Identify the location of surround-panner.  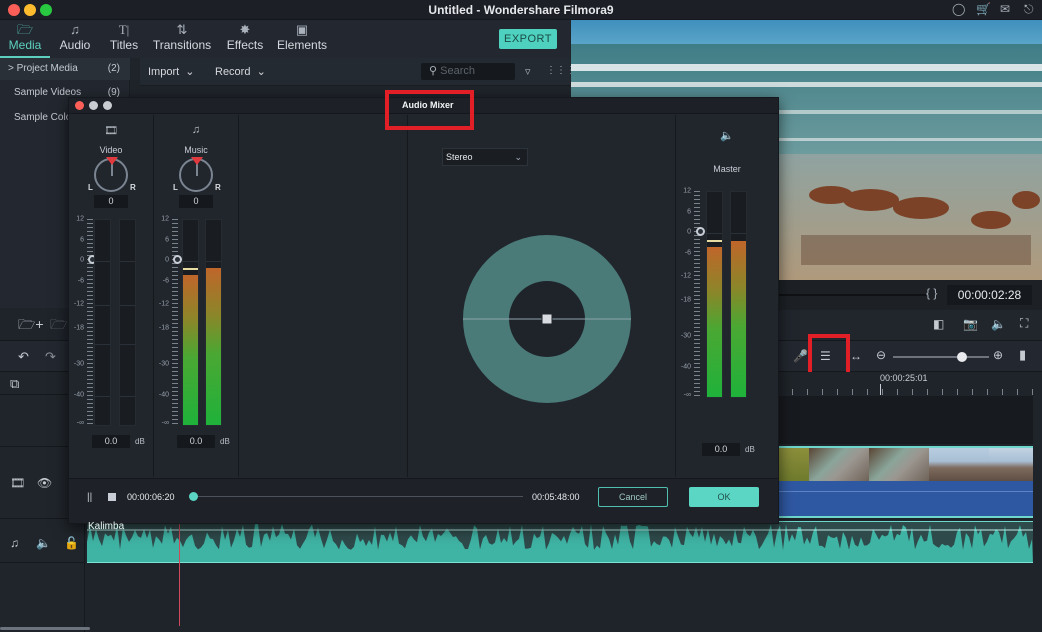
(547, 319).